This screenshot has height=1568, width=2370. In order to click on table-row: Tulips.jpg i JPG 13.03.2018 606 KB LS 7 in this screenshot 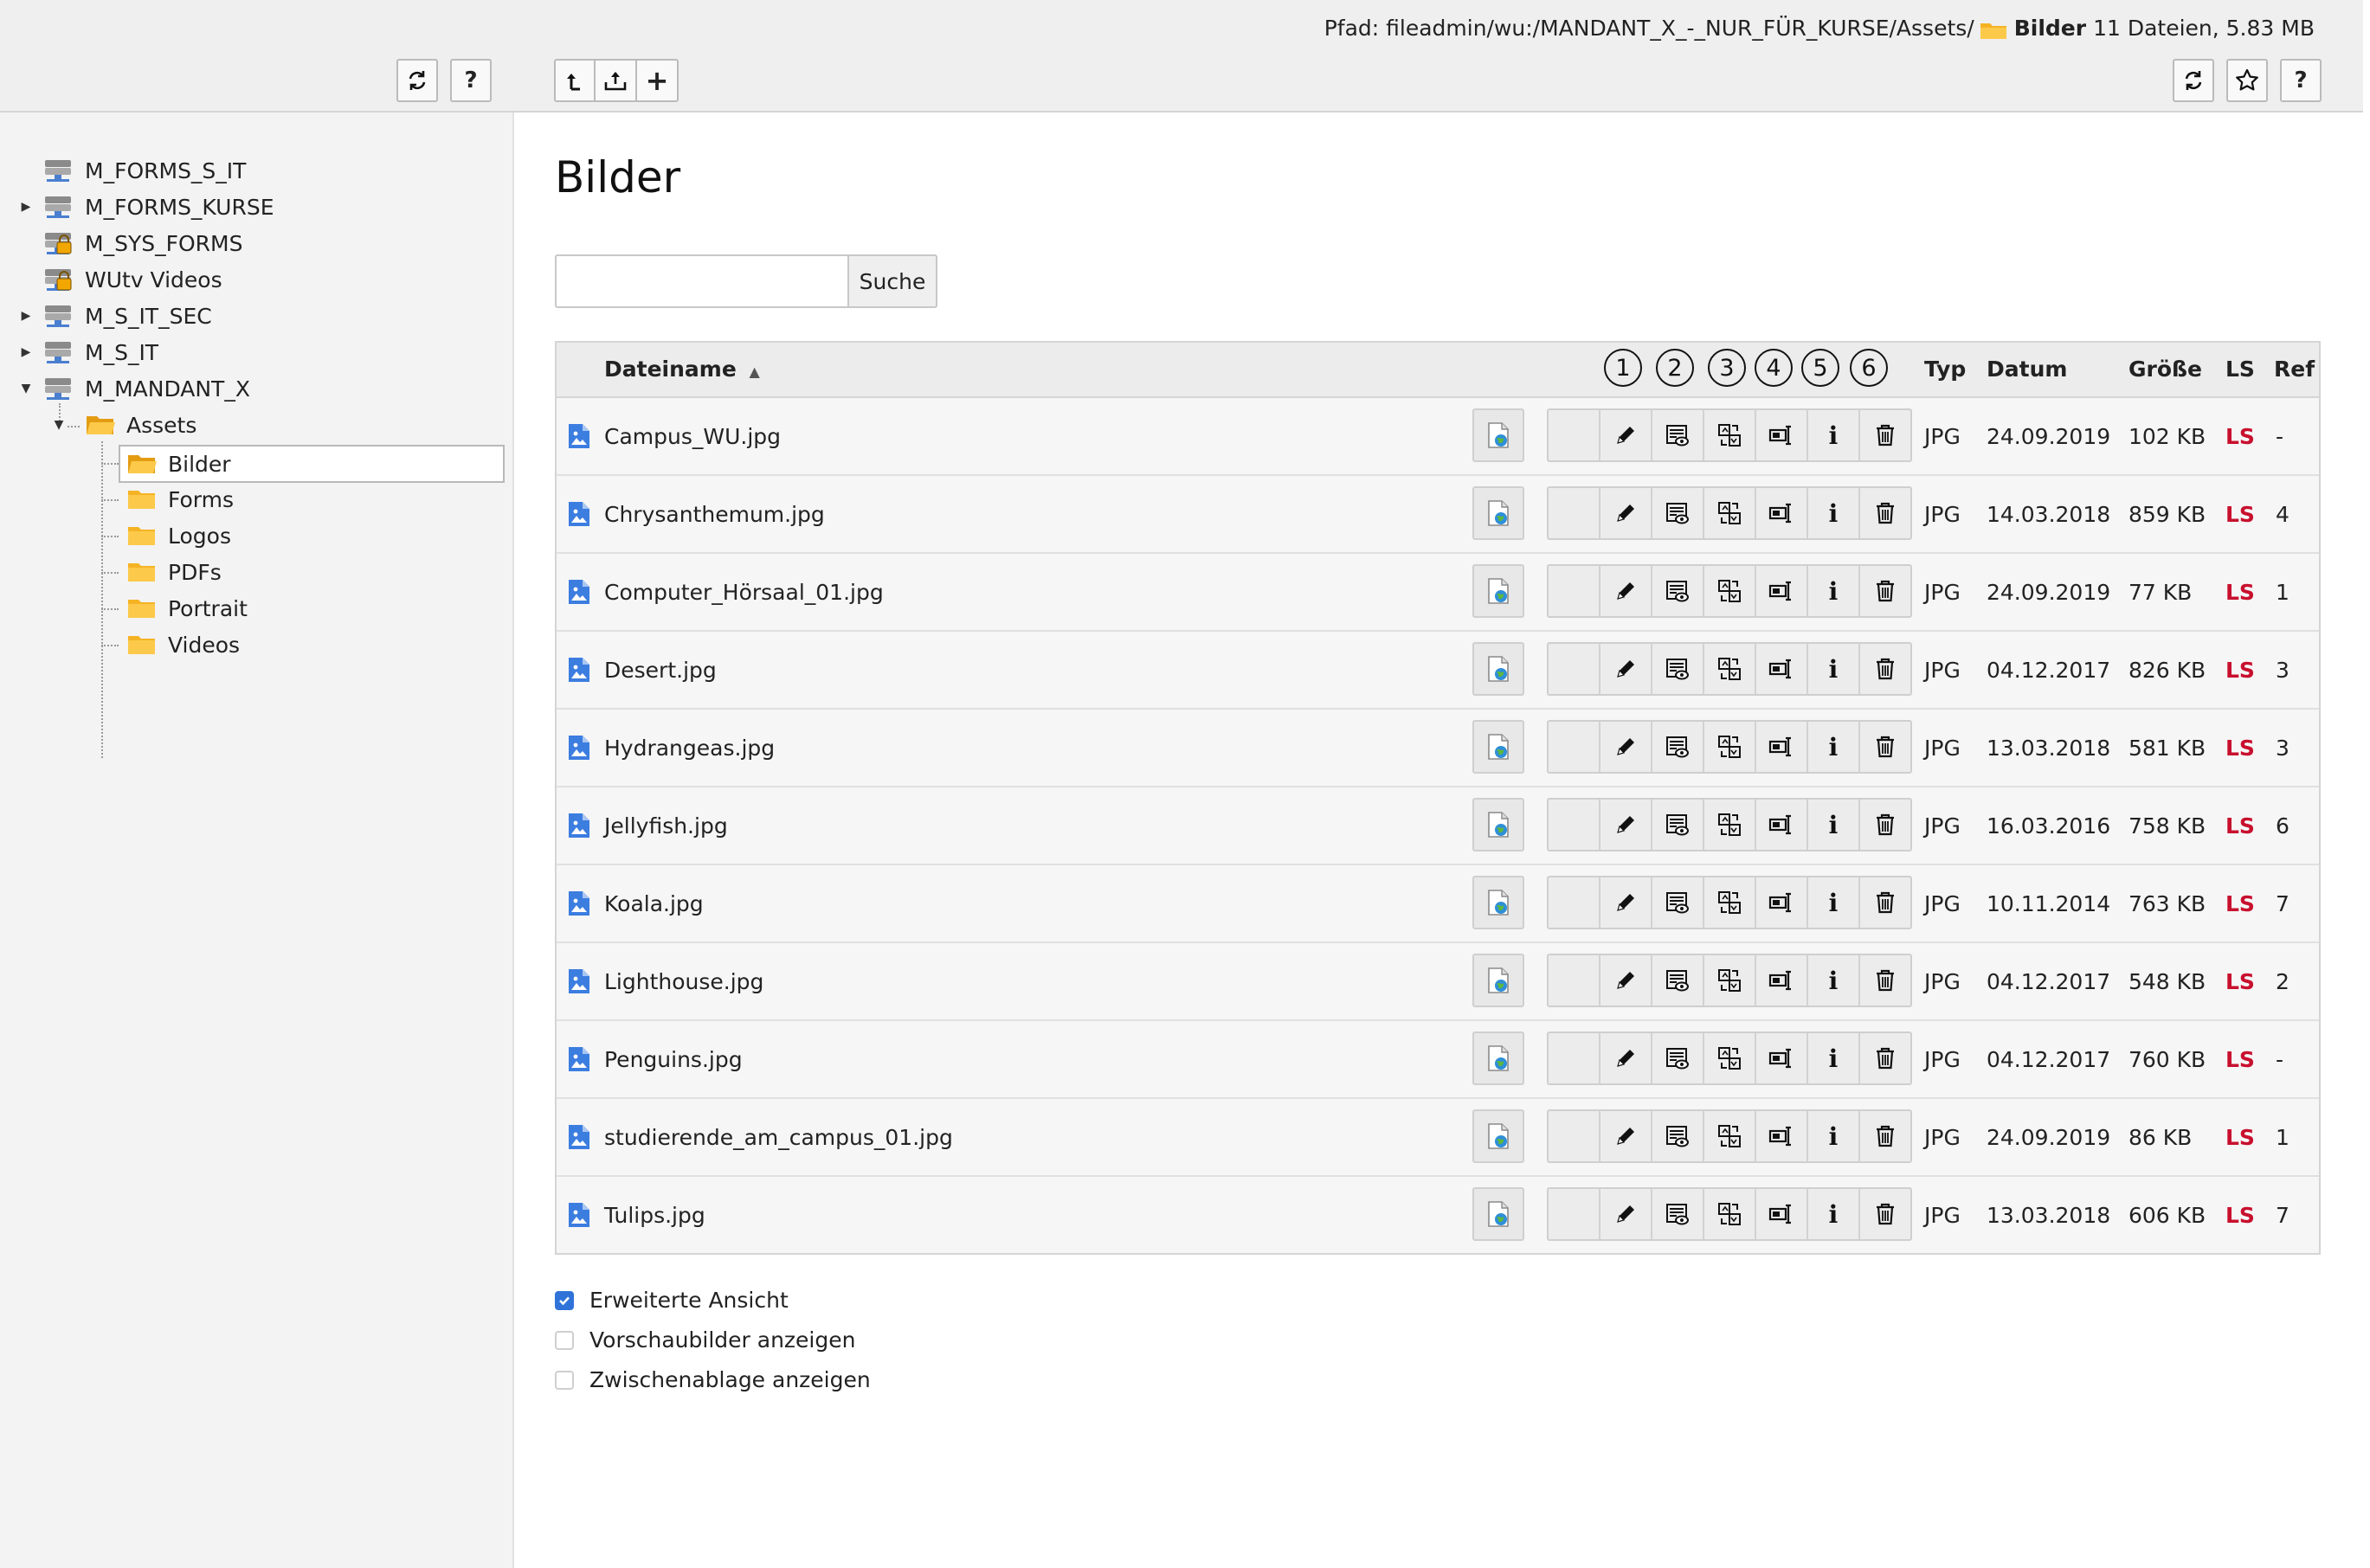, I will do `click(1438, 1214)`.